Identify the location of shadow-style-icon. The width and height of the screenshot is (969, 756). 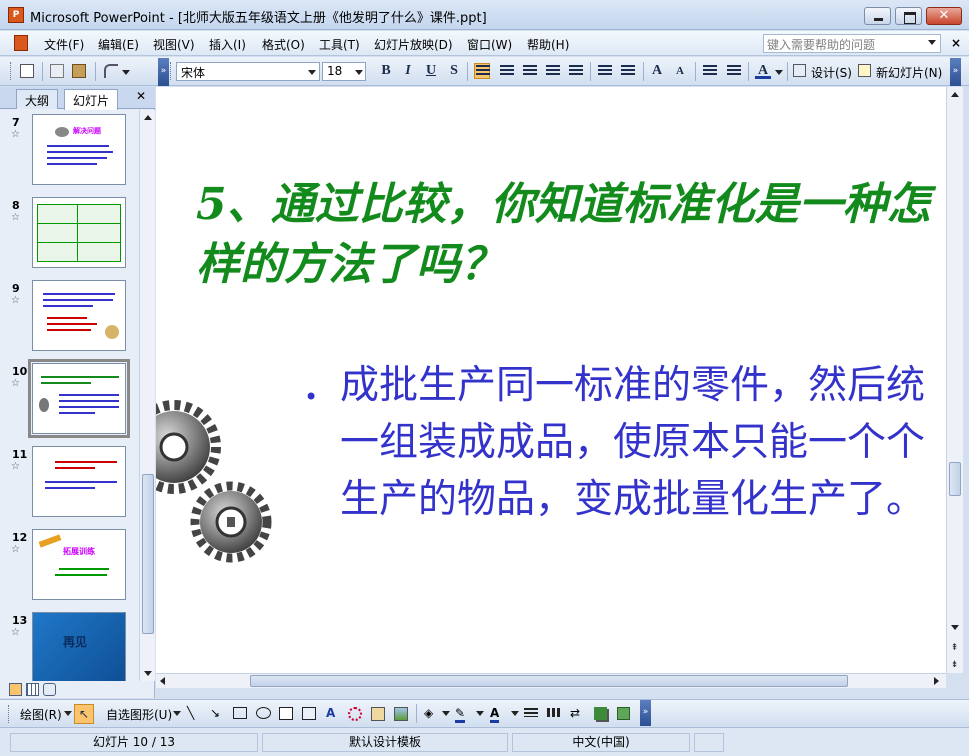
(600, 713).